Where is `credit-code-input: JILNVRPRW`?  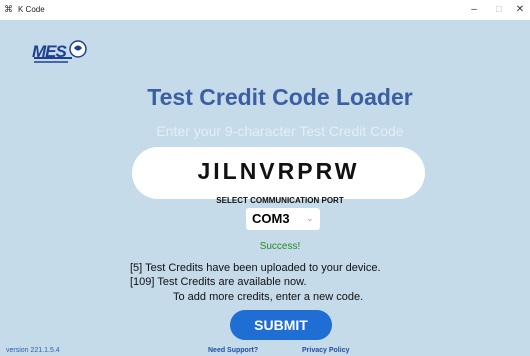 credit-code-input: JILNVRPRW is located at coordinates (278, 173).